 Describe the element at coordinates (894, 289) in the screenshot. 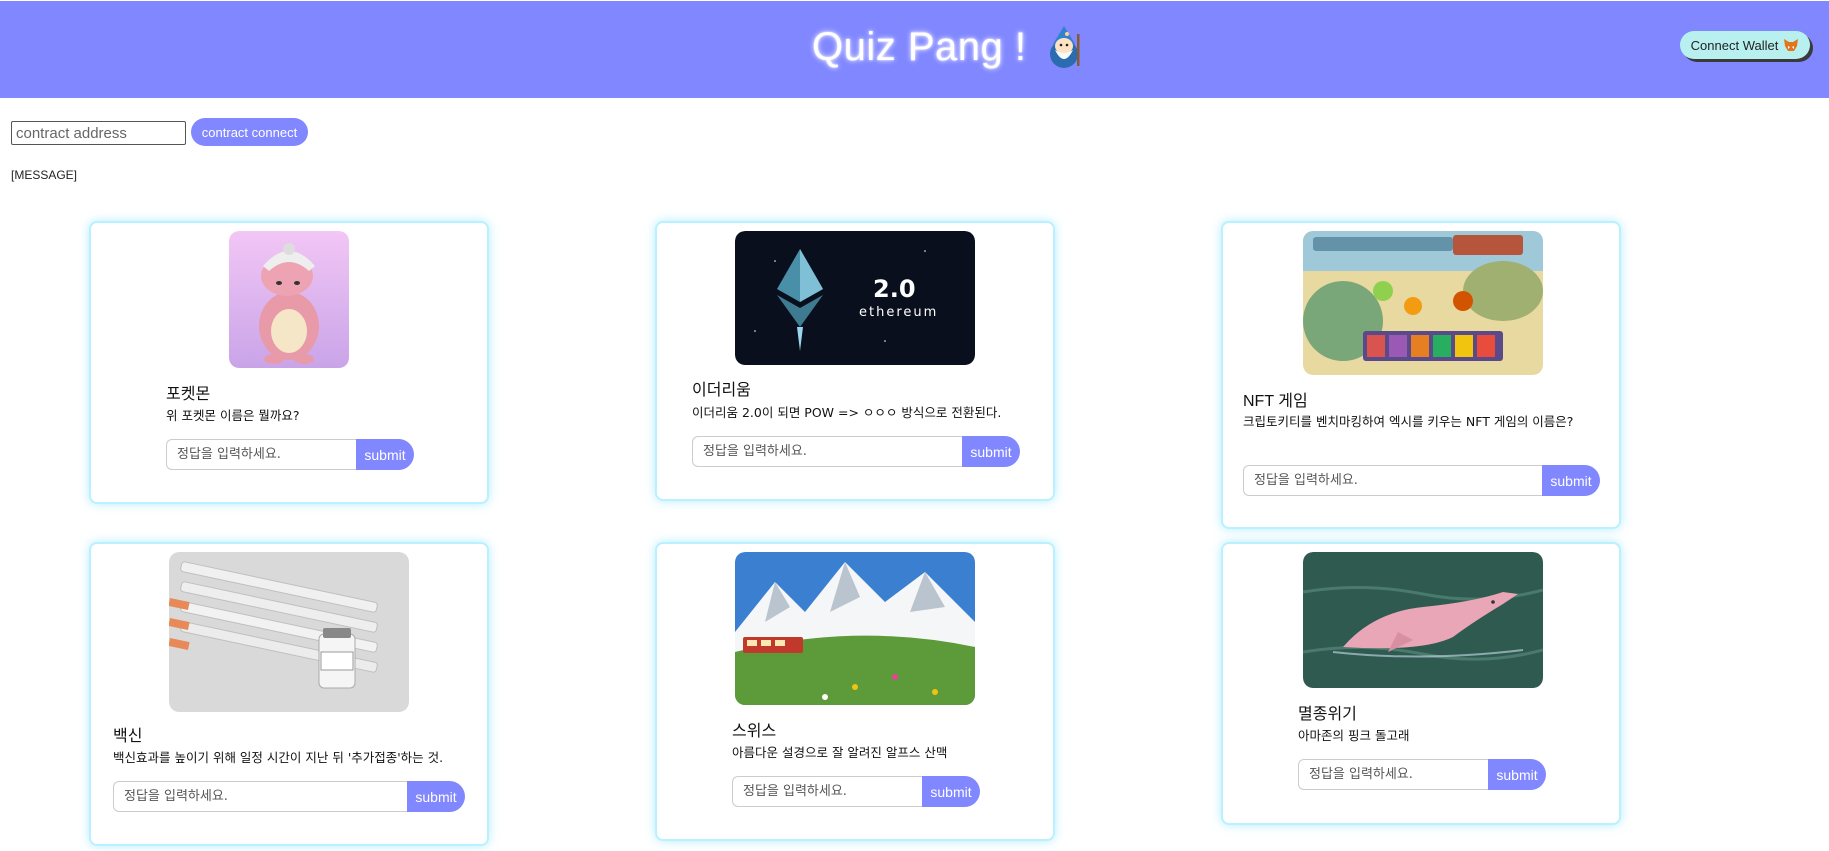

I see `ethereum-image-version: 2.0` at that location.